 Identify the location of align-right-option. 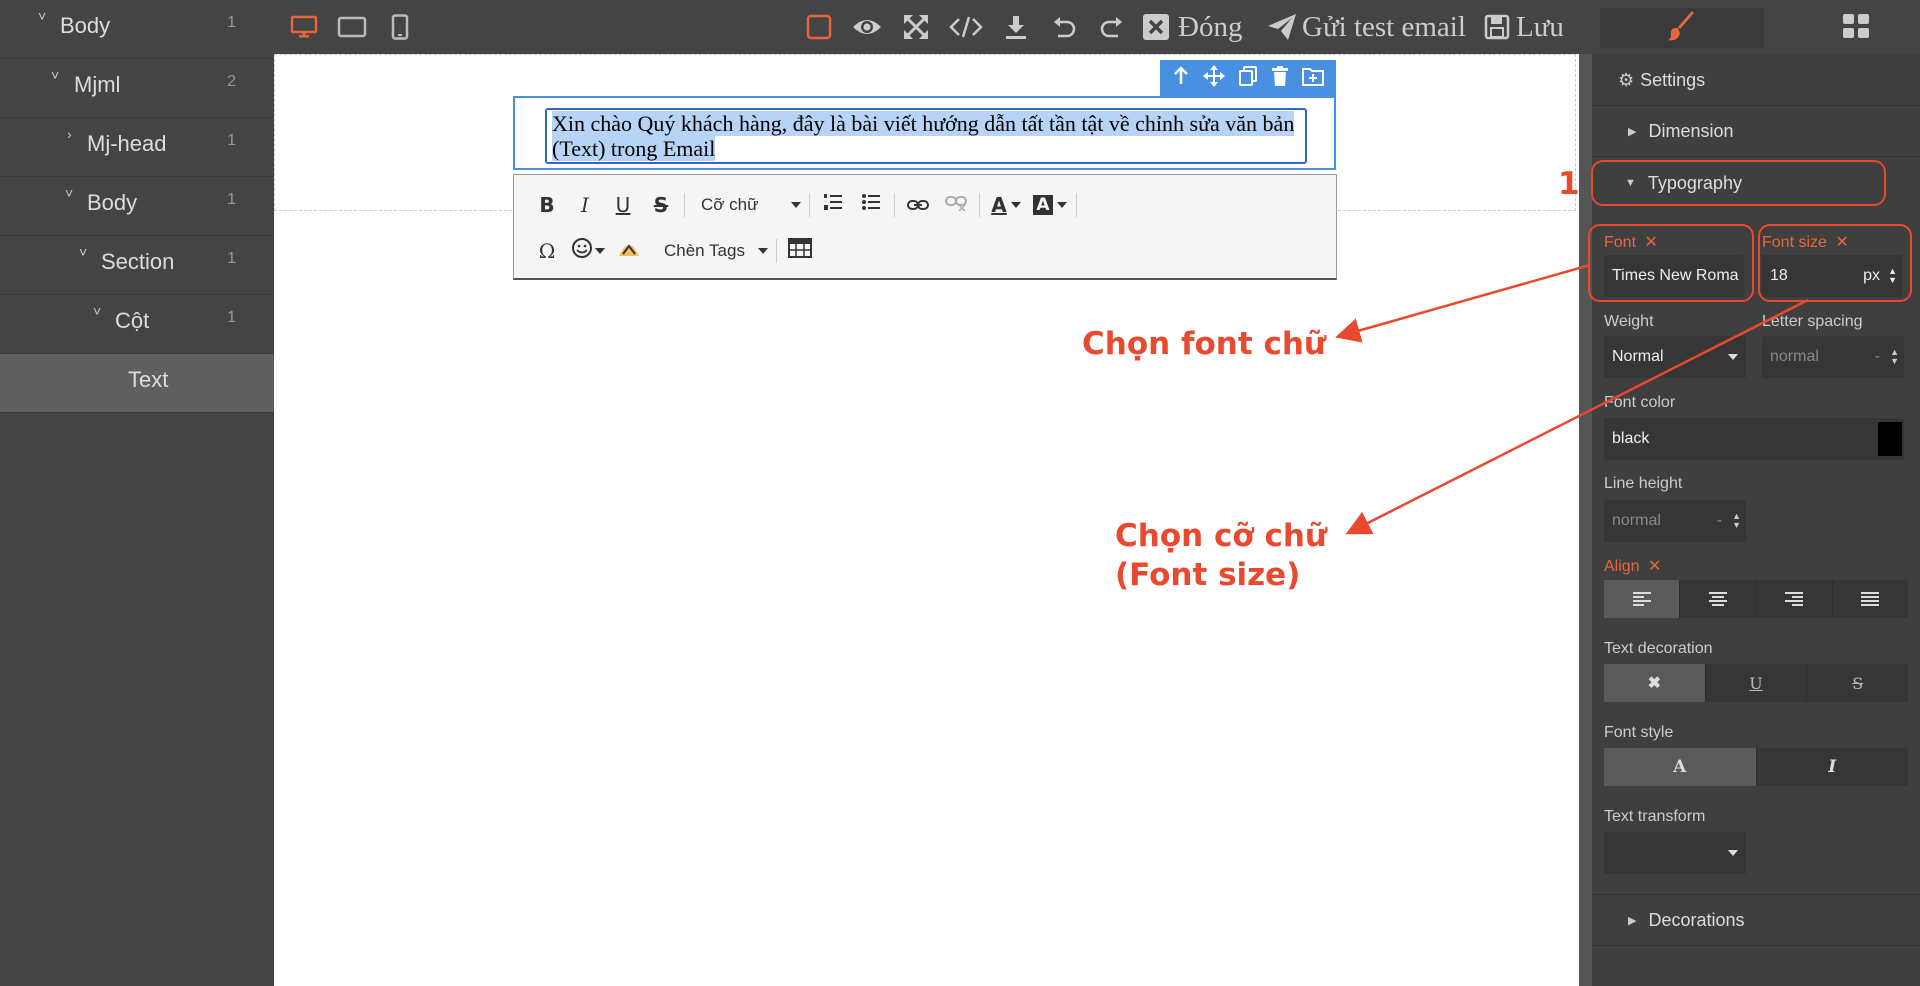
(1795, 599).